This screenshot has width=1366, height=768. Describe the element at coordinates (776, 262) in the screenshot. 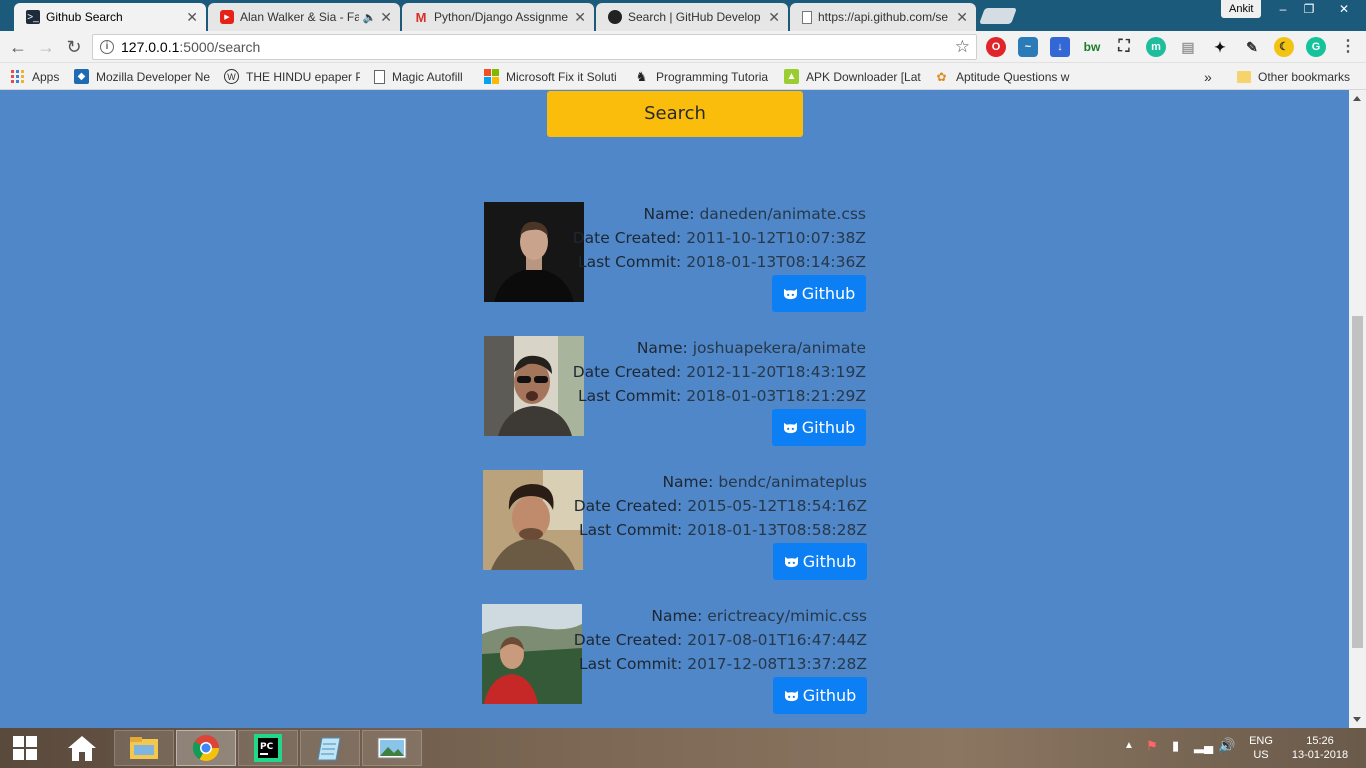

I see `last-commit-value: 2018-01-13T08:14:36Z` at that location.